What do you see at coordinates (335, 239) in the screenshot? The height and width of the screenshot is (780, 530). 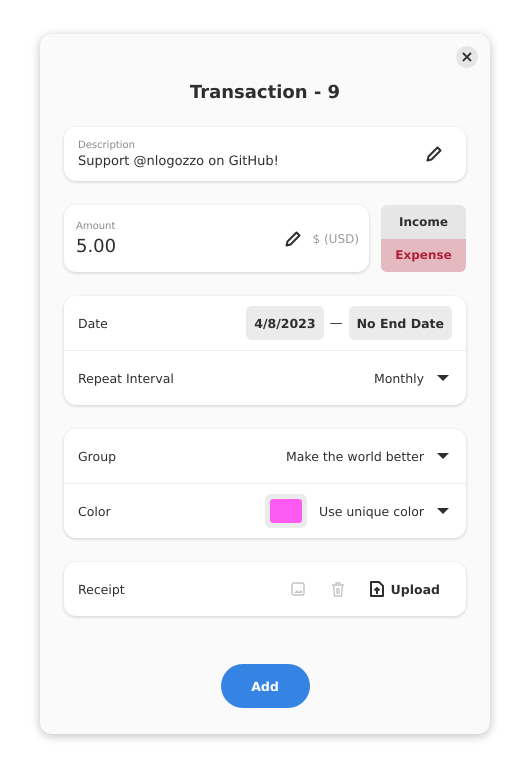 I see `currency-label: $ (USD)` at bounding box center [335, 239].